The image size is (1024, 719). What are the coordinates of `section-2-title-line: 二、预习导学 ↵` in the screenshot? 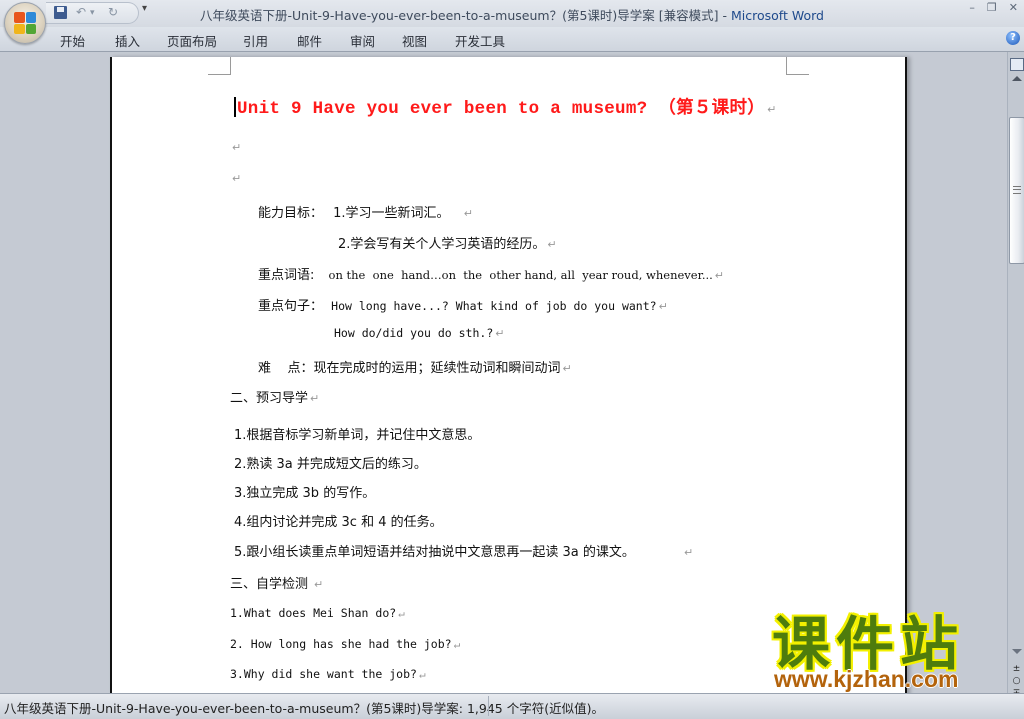 It's located at (274, 396).